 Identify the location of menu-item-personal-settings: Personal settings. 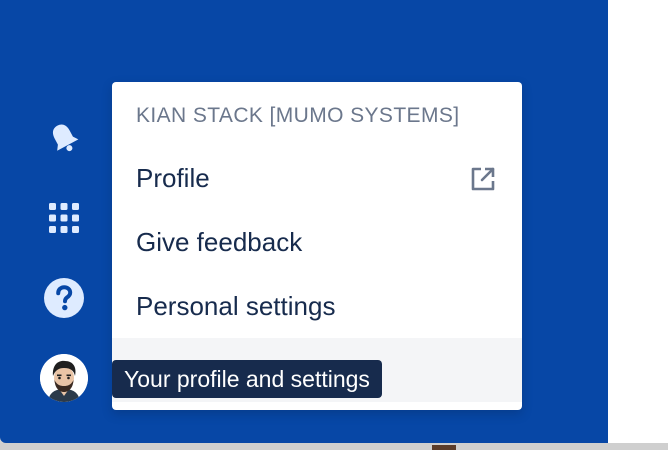
(317, 306).